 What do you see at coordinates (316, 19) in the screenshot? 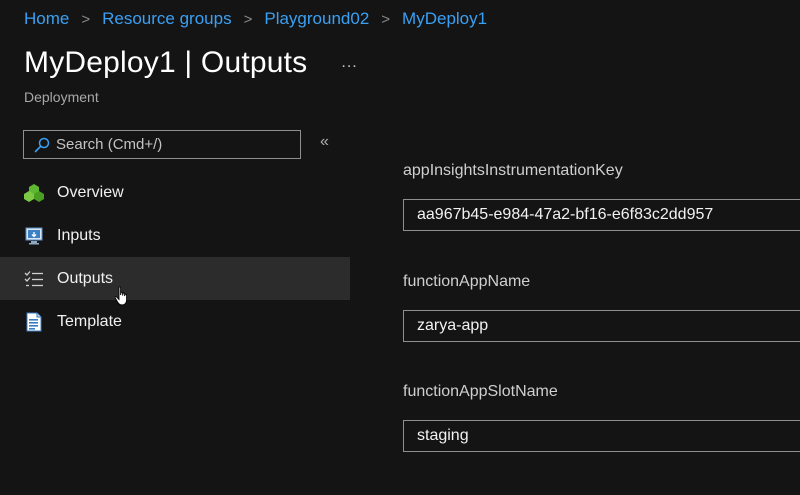
I see `breadcrumb-playground02: Playground02` at bounding box center [316, 19].